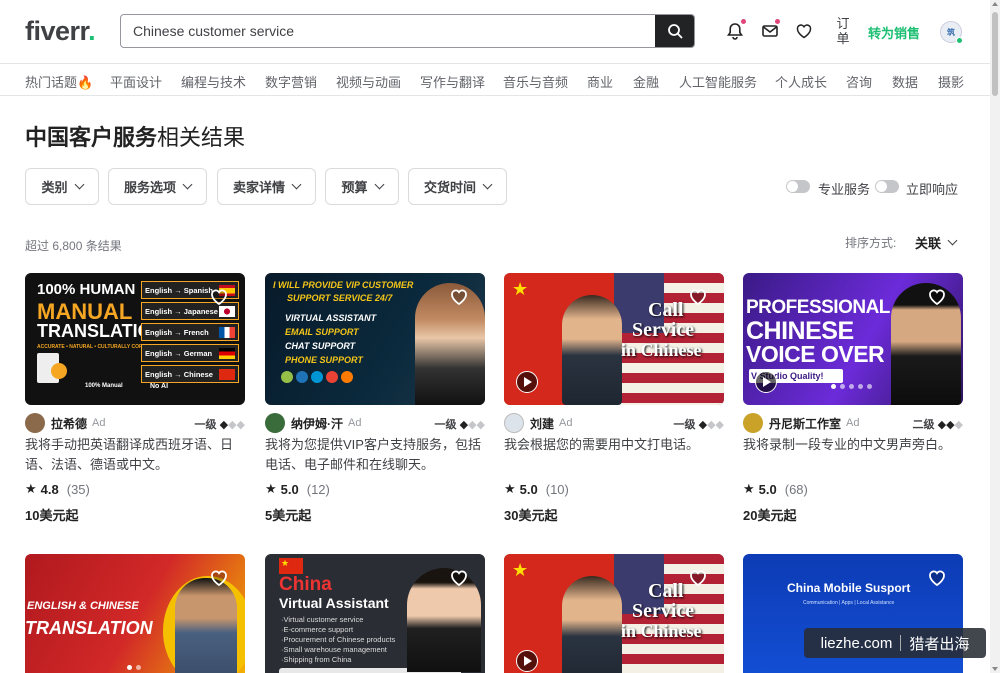 The height and width of the screenshot is (673, 1000). I want to click on filter-category: 类别, so click(62, 186).